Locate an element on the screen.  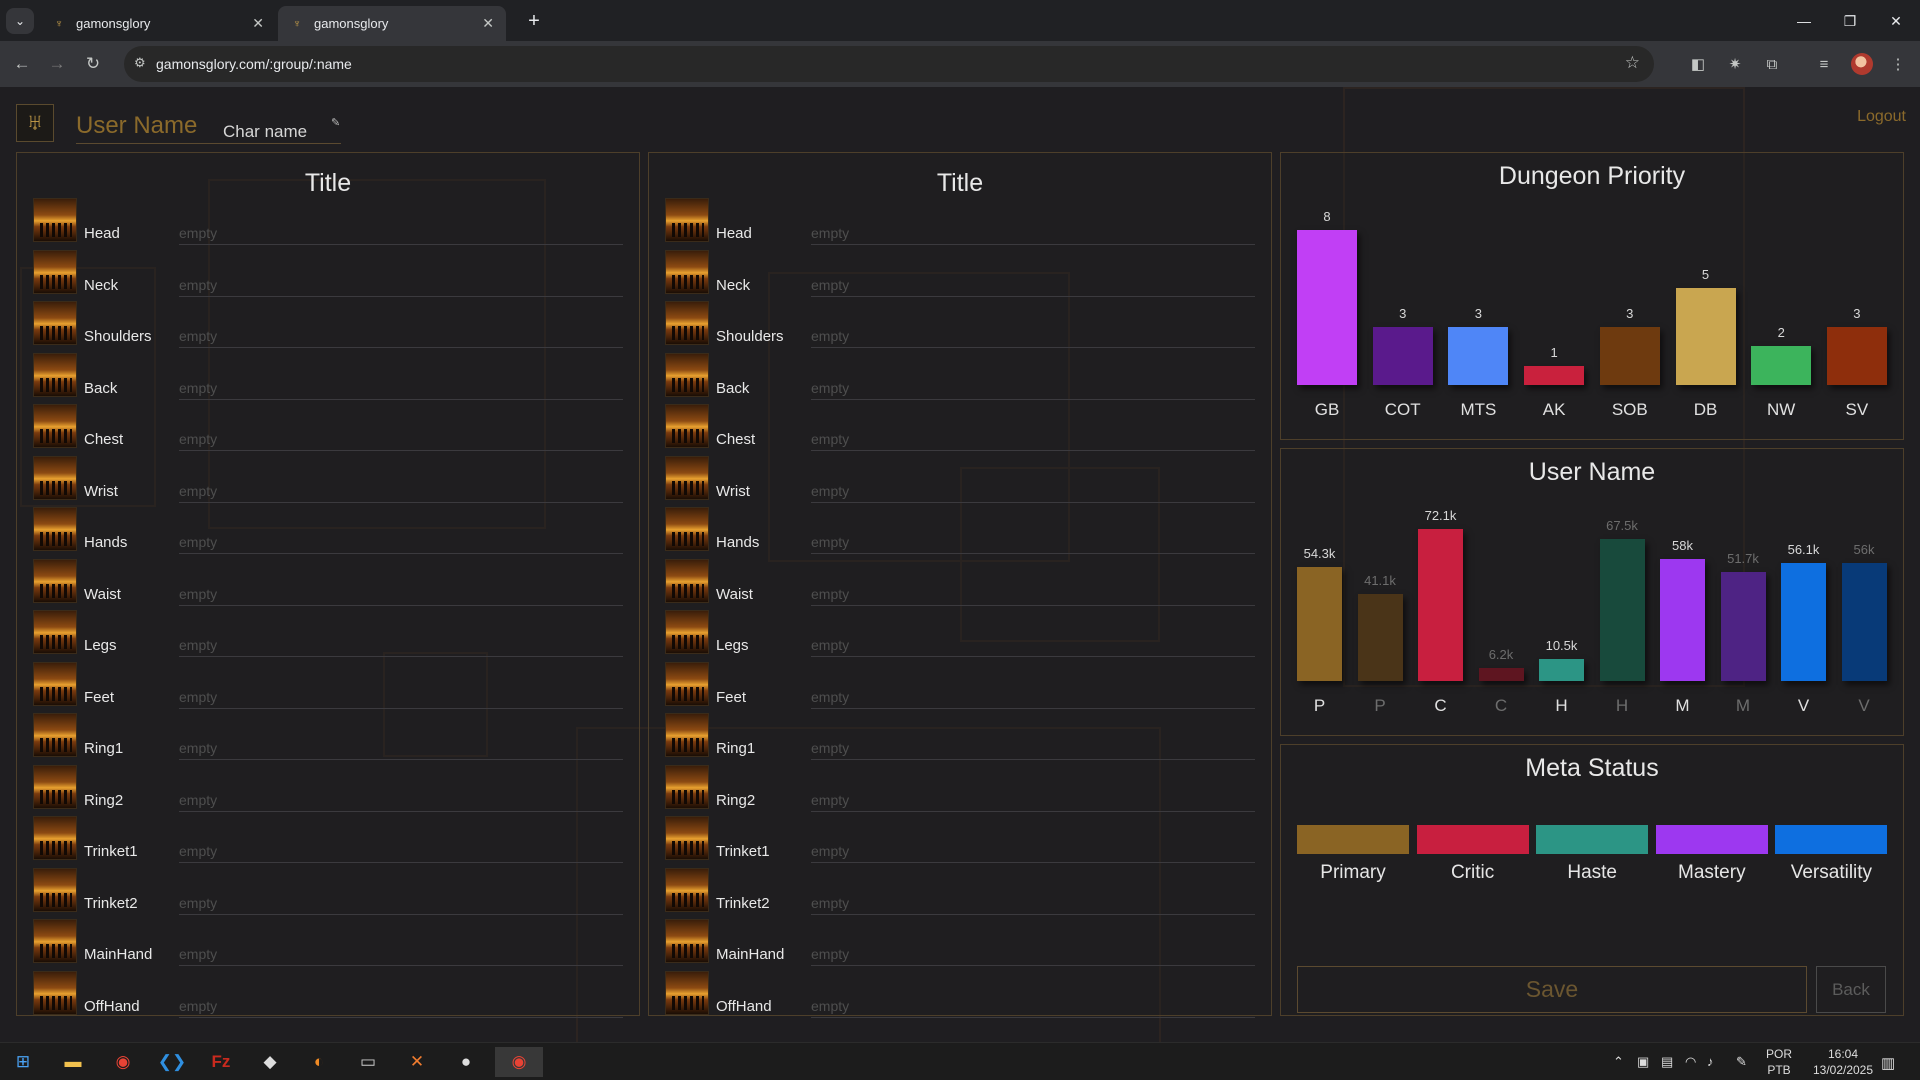
gear-slot-row: Head empty is located at coordinates (960, 223).